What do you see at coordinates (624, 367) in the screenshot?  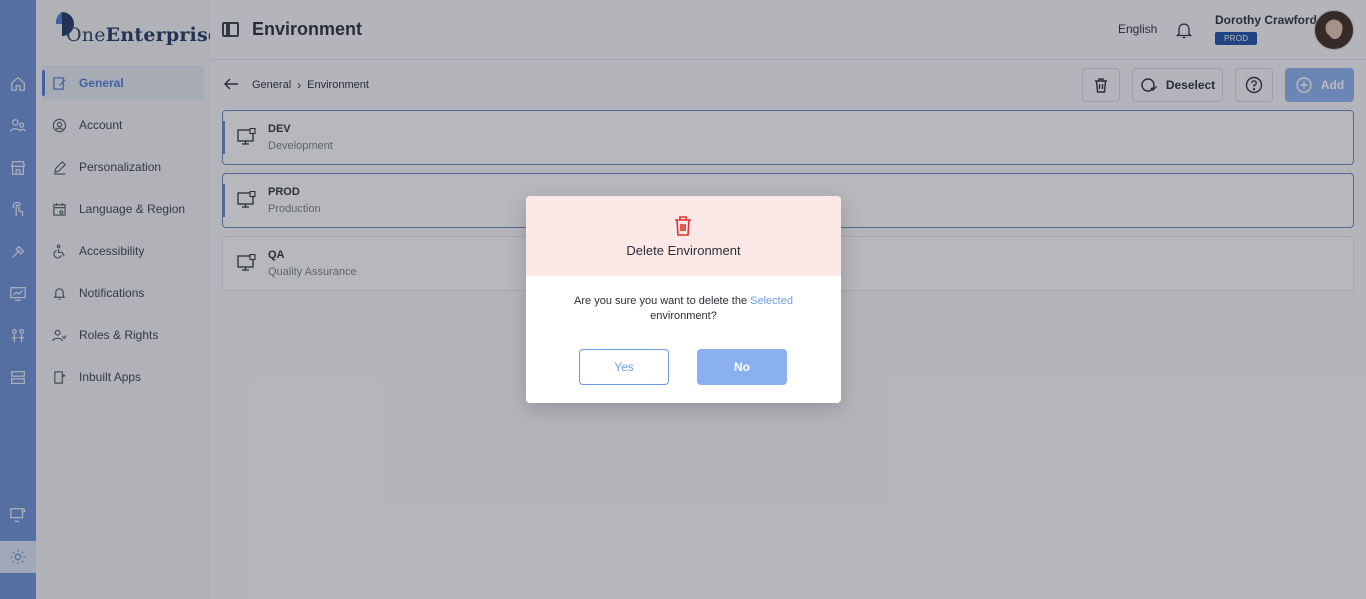 I see `yes-button: Yes` at bounding box center [624, 367].